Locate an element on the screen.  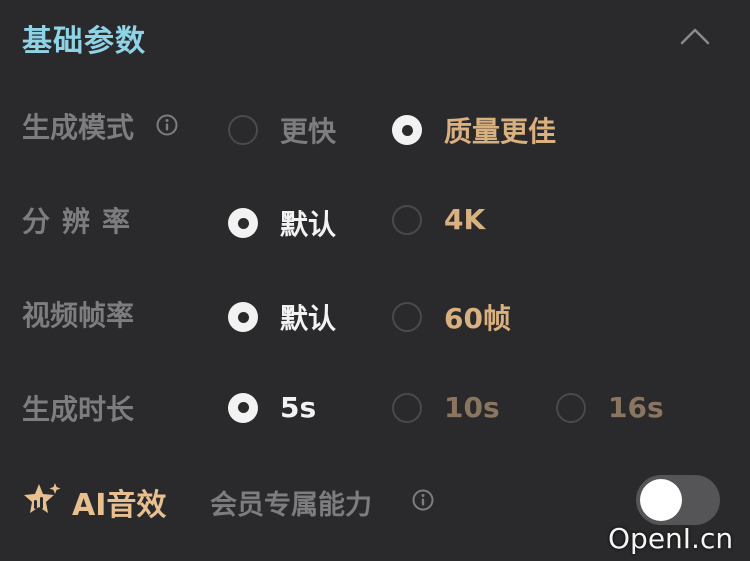
resolution-option-default: 默认 is located at coordinates (282, 223).